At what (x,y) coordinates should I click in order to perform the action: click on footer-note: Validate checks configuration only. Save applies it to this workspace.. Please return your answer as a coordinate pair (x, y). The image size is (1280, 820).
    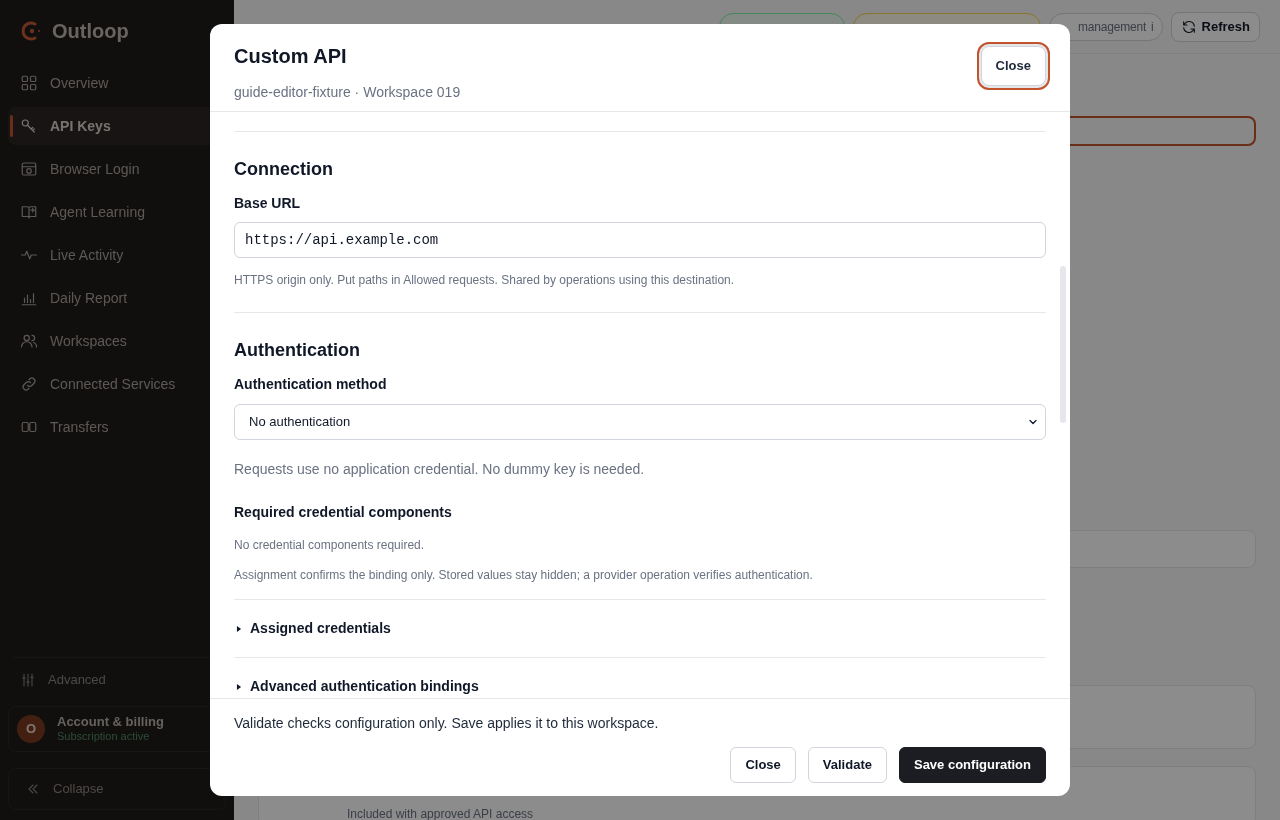
    Looking at the image, I should click on (447, 723).